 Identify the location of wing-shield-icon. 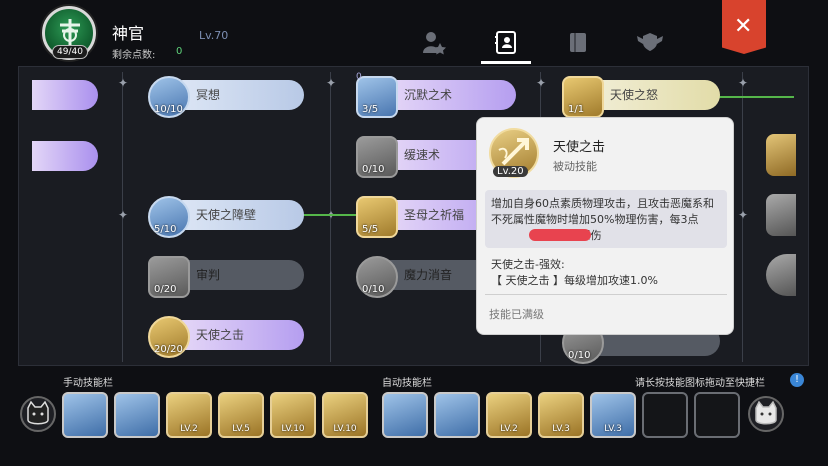
(650, 42).